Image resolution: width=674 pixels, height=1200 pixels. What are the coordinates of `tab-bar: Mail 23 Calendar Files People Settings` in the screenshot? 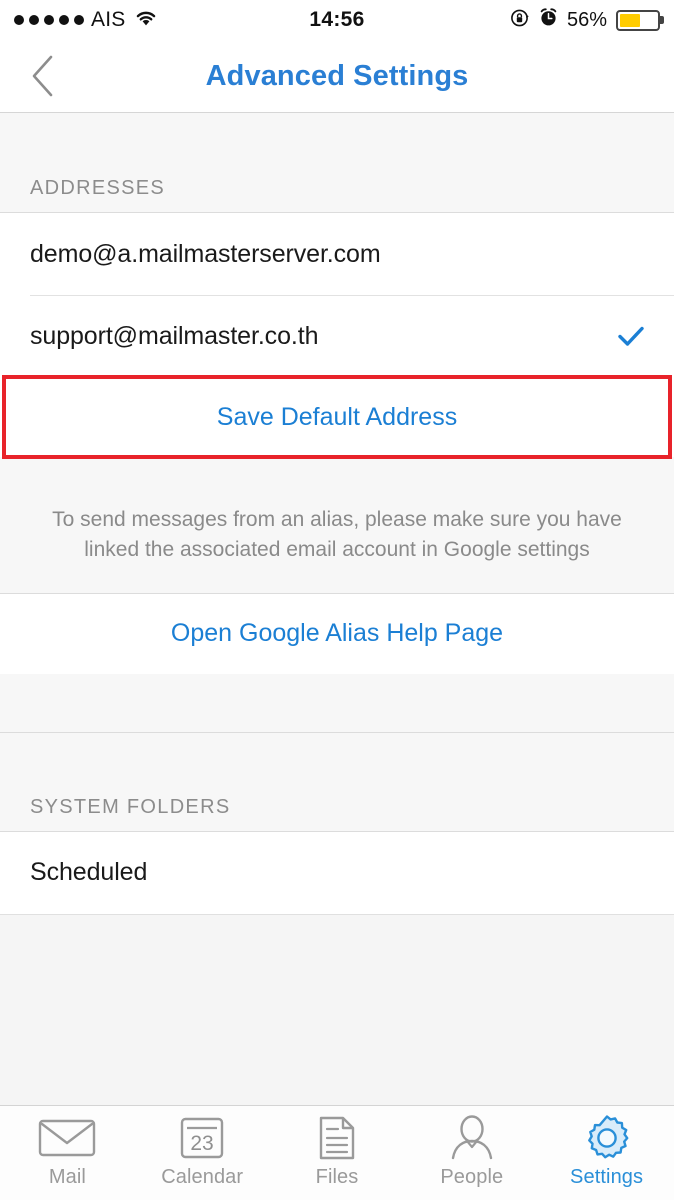 It's located at (337, 1152).